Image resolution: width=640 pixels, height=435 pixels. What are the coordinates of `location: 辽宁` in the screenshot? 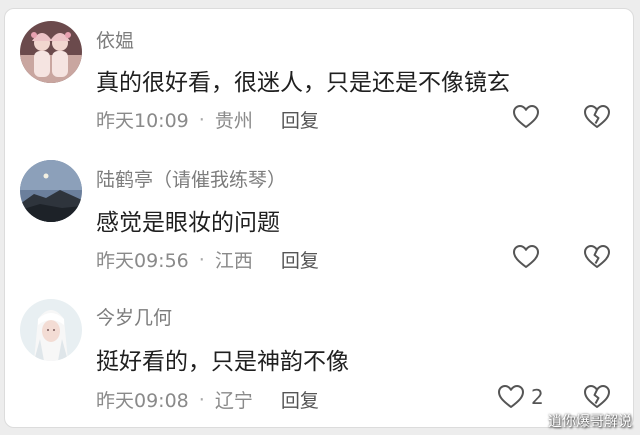 It's located at (233, 401).